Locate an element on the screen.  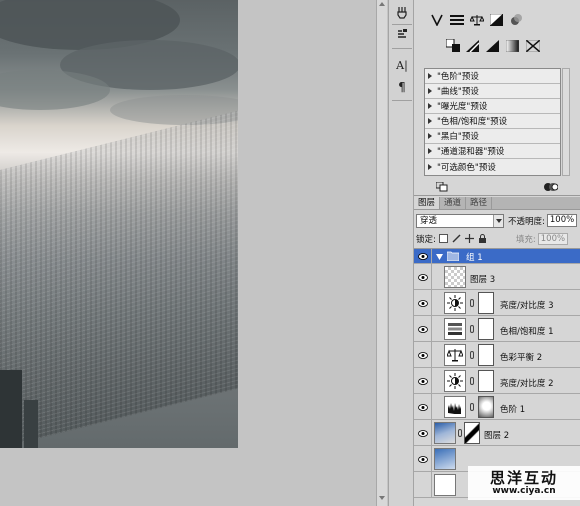
clone-source-icon is located at coordinates (402, 35).